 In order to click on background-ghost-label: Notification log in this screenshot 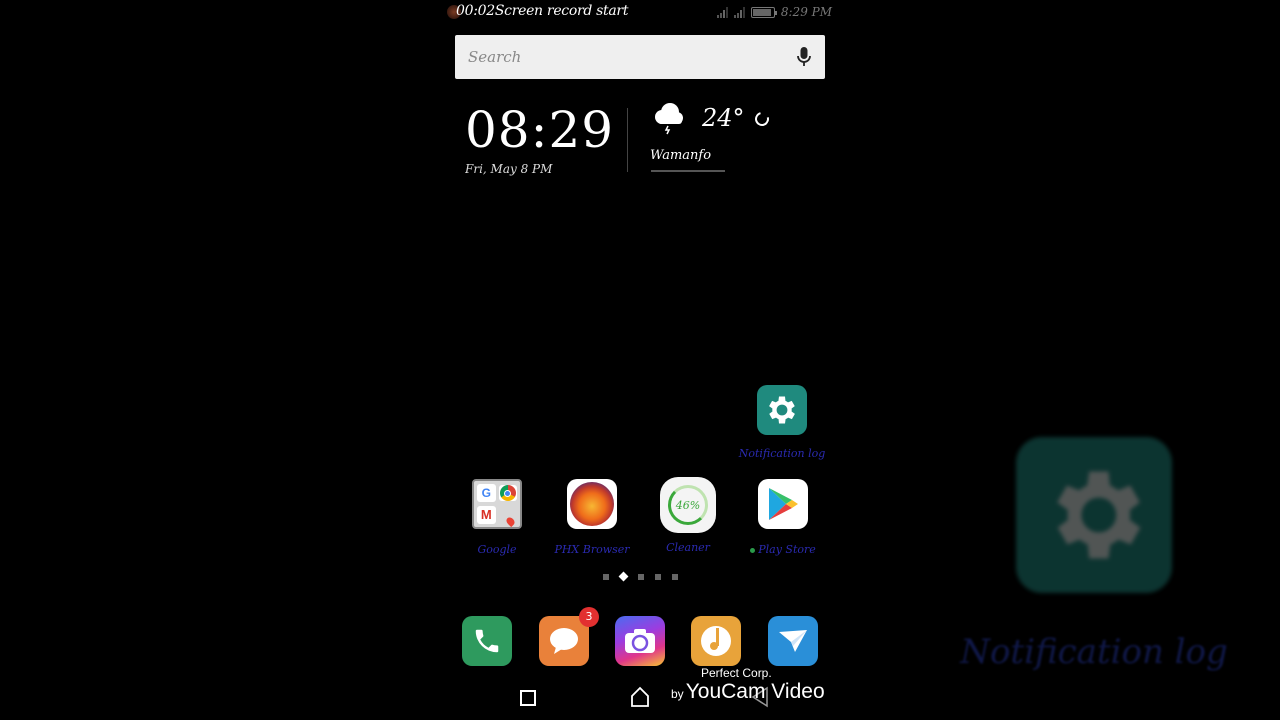, I will do `click(1094, 652)`.